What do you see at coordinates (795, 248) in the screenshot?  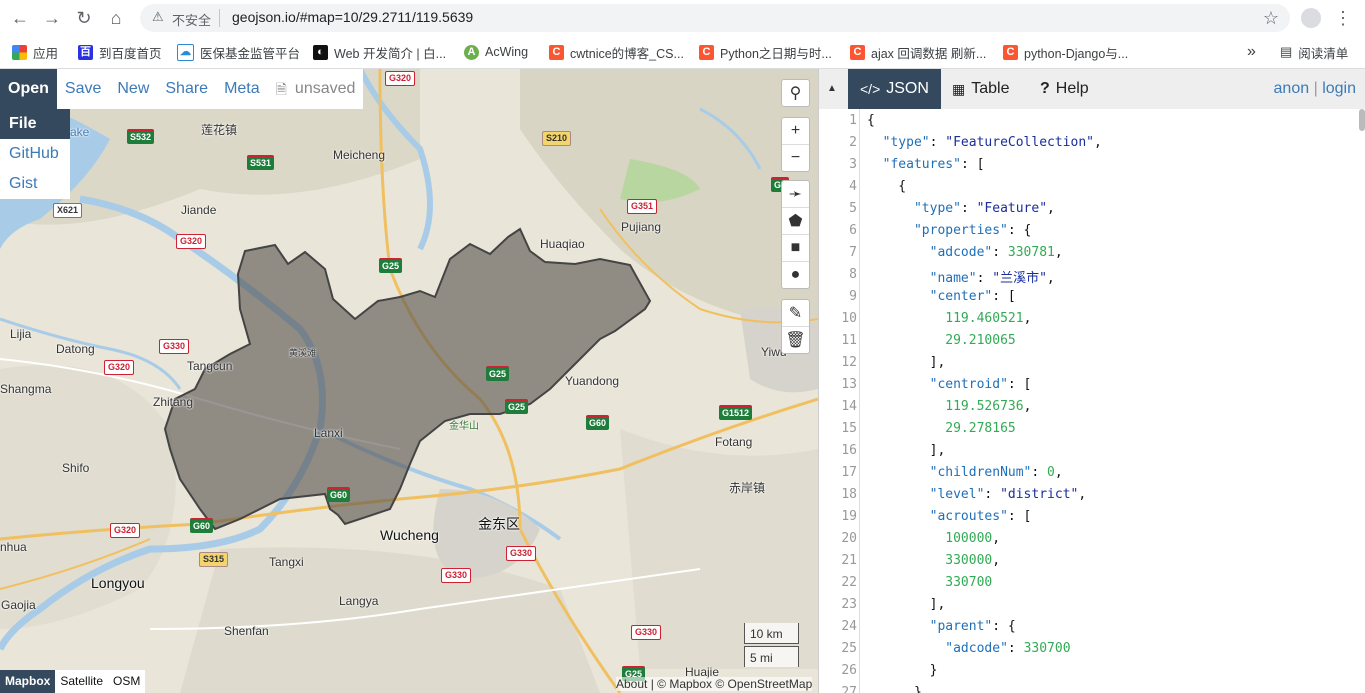 I see `draw-rectangle-icon: ■` at bounding box center [795, 248].